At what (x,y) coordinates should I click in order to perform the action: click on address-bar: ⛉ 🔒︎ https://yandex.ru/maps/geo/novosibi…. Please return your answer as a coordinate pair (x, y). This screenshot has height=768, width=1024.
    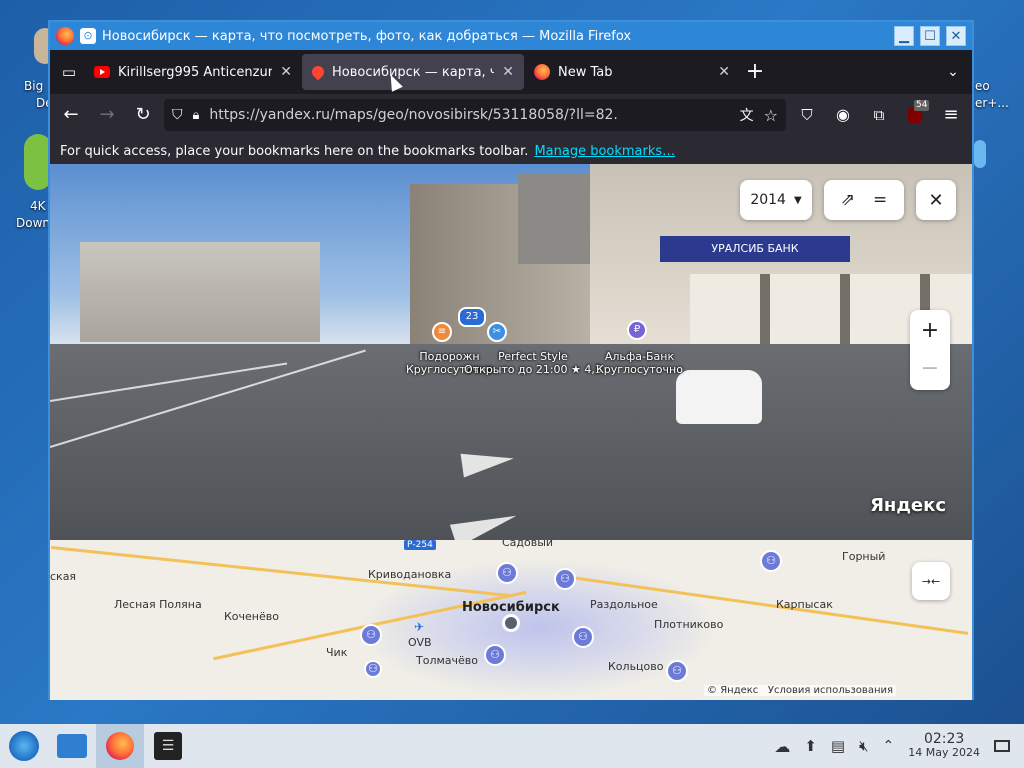
    Looking at the image, I should click on (475, 115).